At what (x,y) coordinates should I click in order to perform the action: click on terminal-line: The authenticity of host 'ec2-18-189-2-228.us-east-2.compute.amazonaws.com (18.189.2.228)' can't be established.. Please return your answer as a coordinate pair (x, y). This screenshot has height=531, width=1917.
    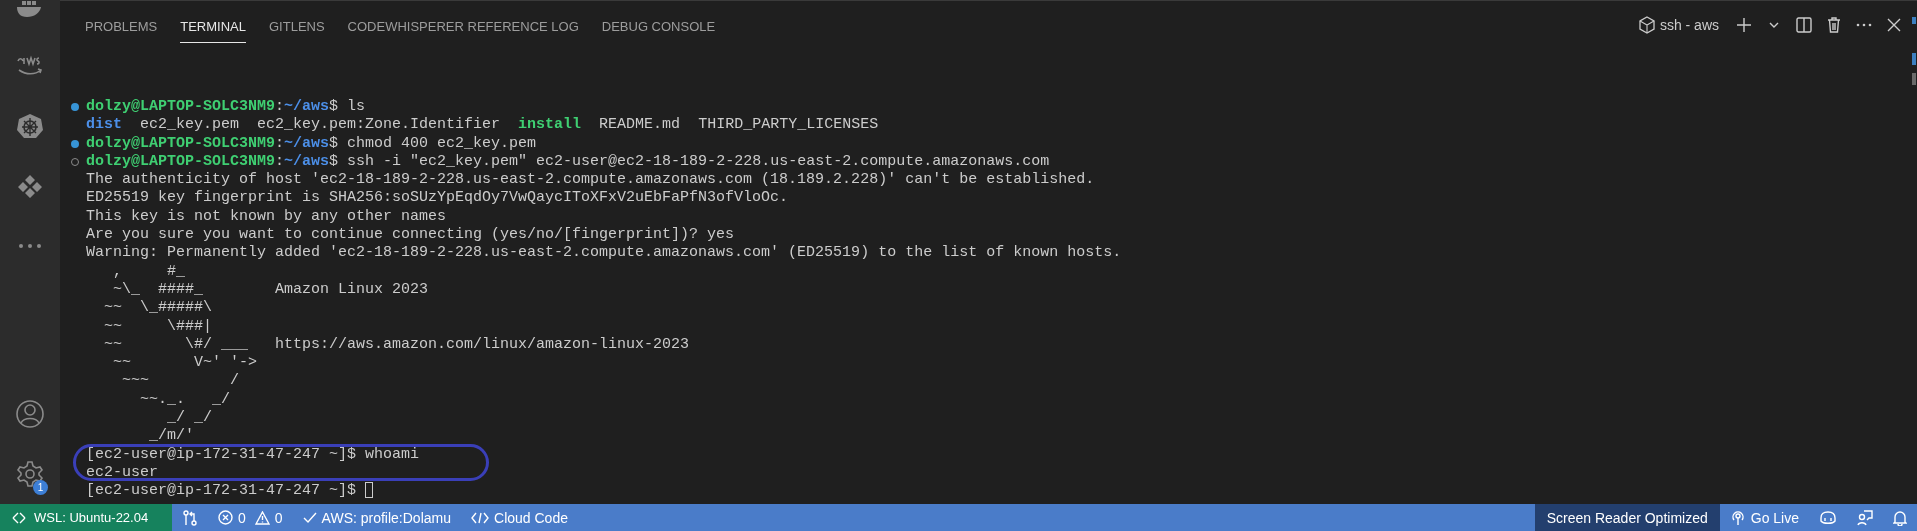
    Looking at the image, I should click on (590, 180).